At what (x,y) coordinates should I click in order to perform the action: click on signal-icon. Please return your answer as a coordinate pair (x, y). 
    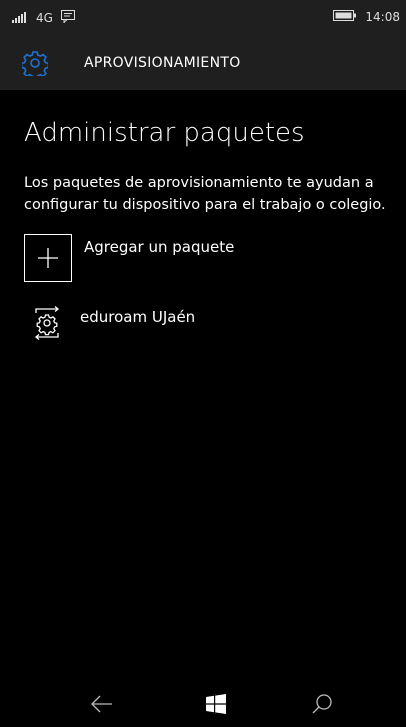
    Looking at the image, I should click on (20, 18).